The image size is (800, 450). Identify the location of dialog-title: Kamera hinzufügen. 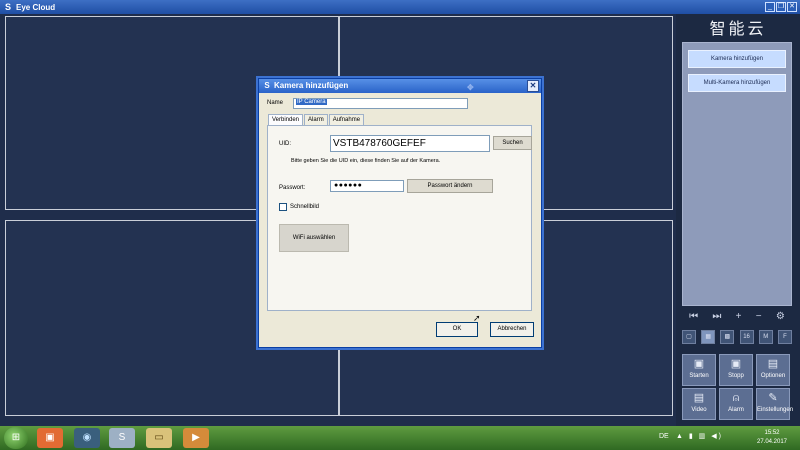
(311, 85).